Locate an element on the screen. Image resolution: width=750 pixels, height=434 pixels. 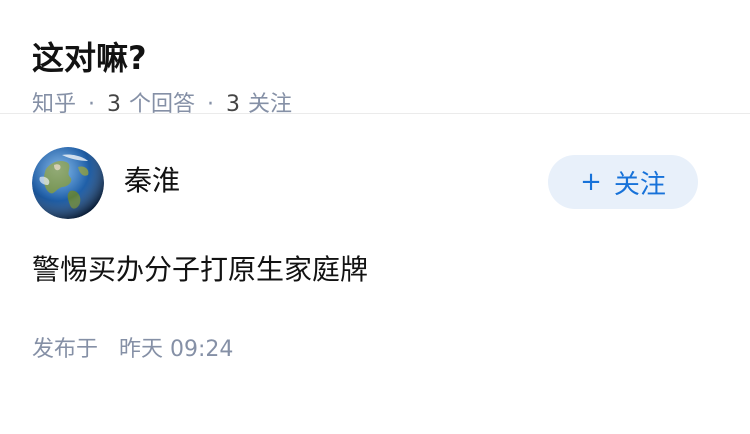
published-label: 发布于 is located at coordinates (65, 349).